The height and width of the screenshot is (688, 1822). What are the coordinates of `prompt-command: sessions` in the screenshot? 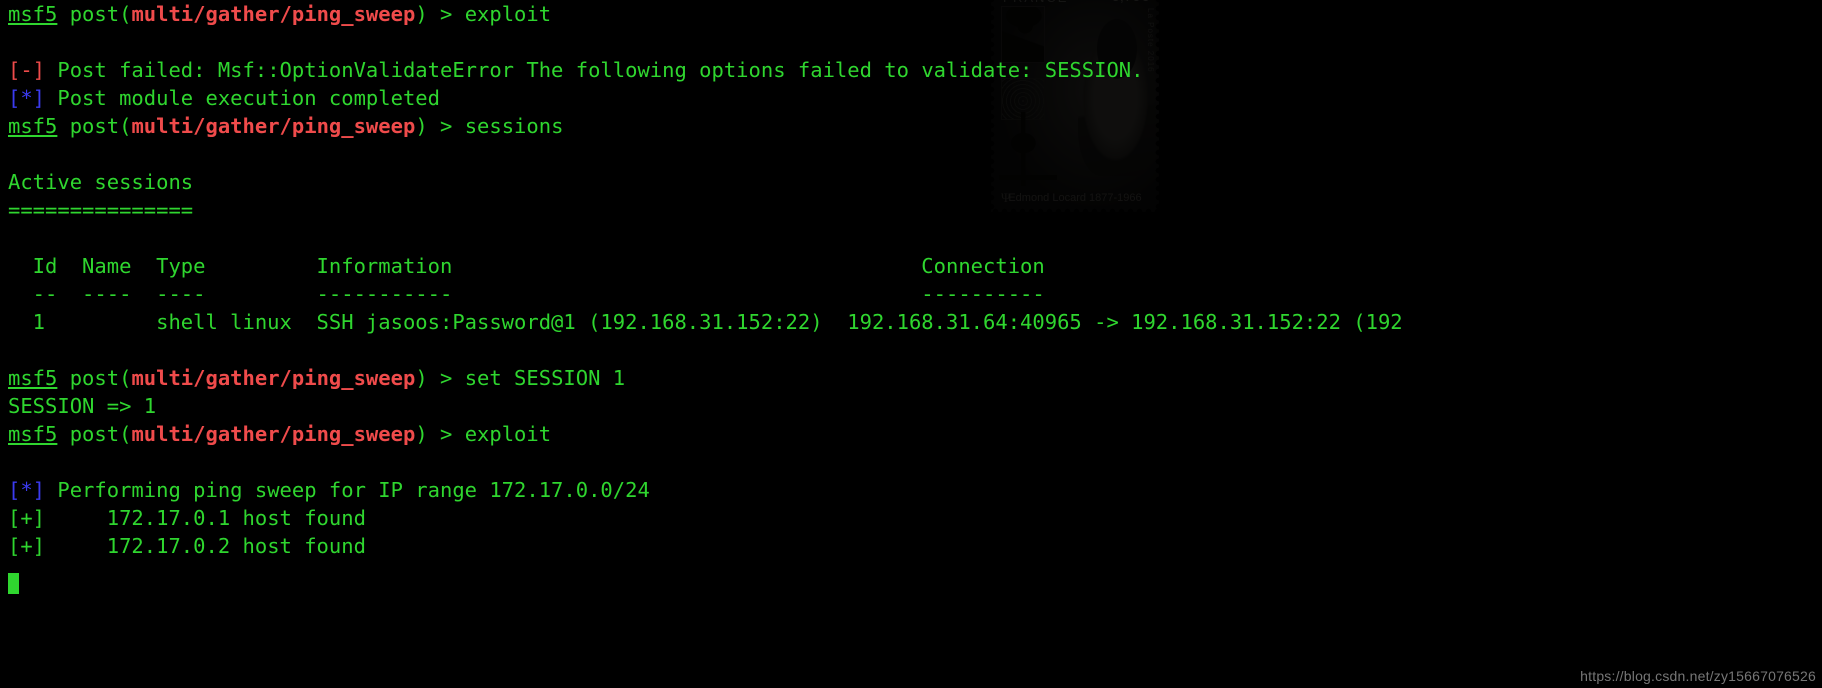 It's located at (514, 126).